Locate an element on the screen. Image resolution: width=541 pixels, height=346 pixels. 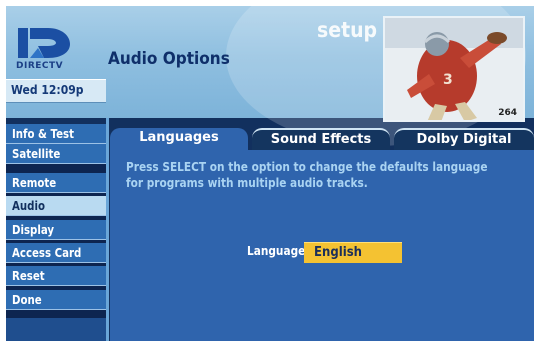
language-select: English is located at coordinates (353, 252).